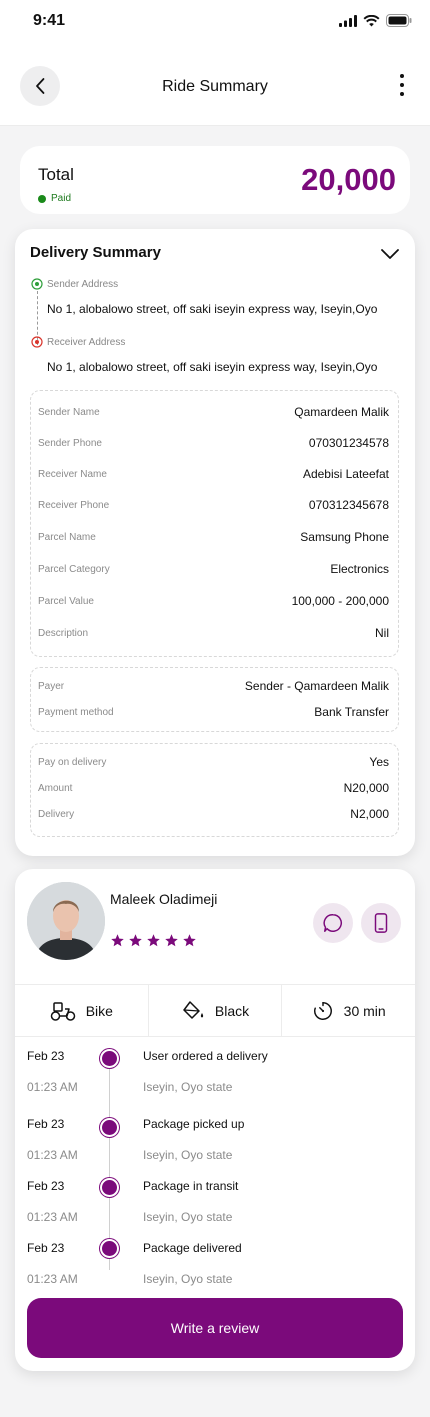 The height and width of the screenshot is (1417, 430). I want to click on chat-button, so click(333, 923).